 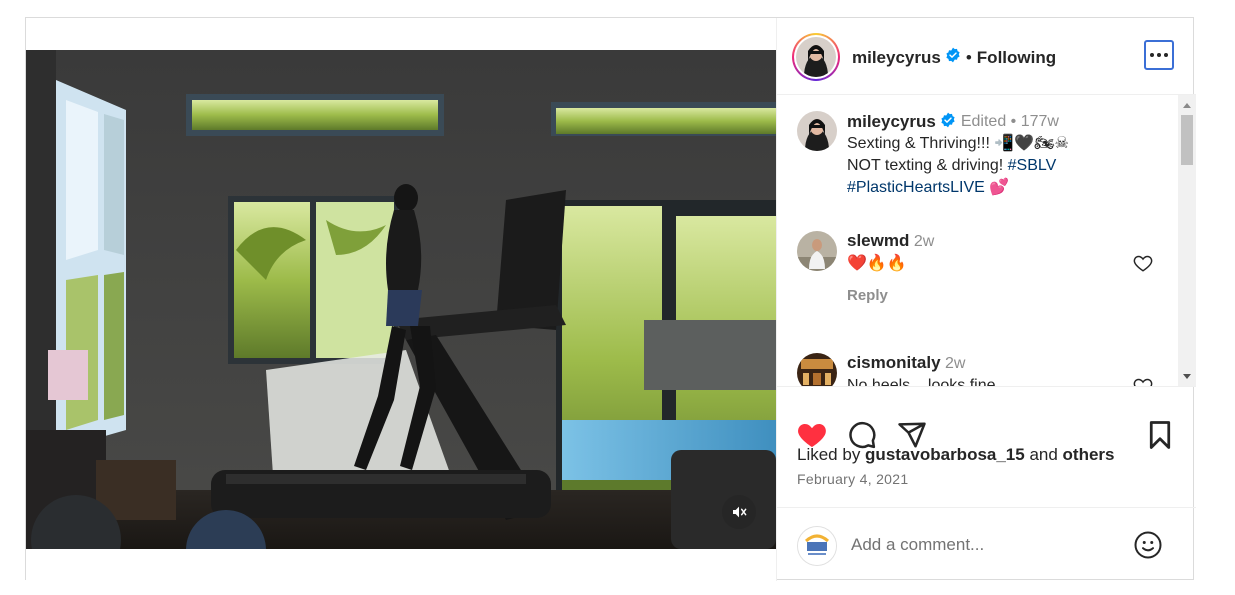 I want to click on mute-icon, so click(x=740, y=512).